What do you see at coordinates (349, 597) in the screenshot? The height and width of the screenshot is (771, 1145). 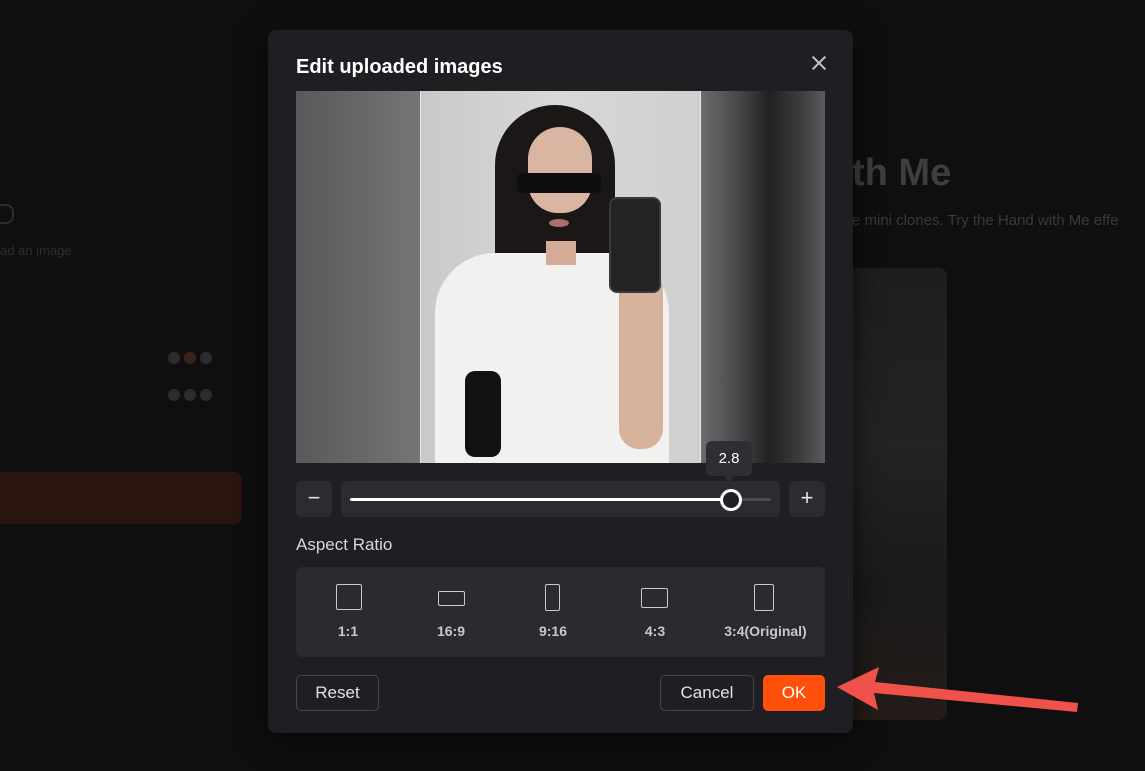 I see `square-ratio-icon` at bounding box center [349, 597].